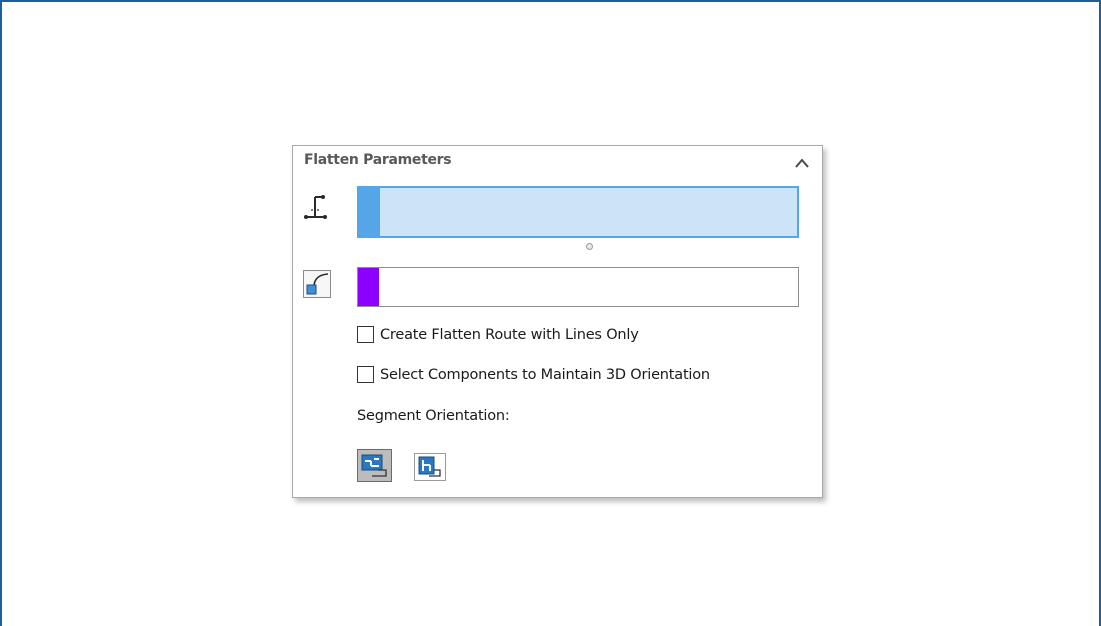  Describe the element at coordinates (374, 469) in the screenshot. I see `horizontal-align-icon` at that location.